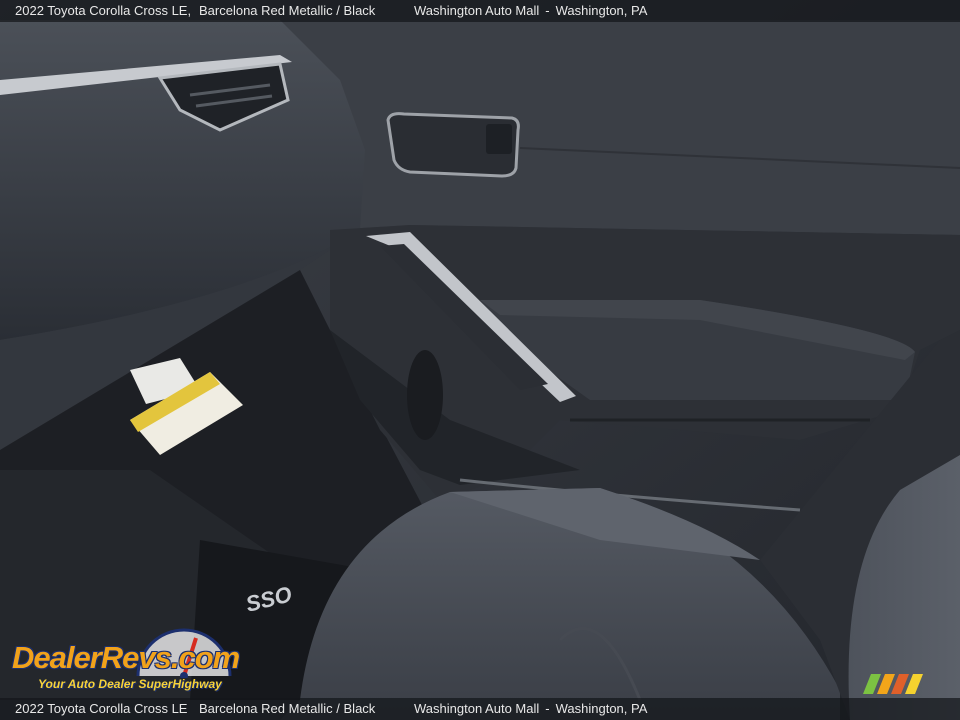  What do you see at coordinates (893, 684) in the screenshot?
I see `dealer-stripes-logo` at bounding box center [893, 684].